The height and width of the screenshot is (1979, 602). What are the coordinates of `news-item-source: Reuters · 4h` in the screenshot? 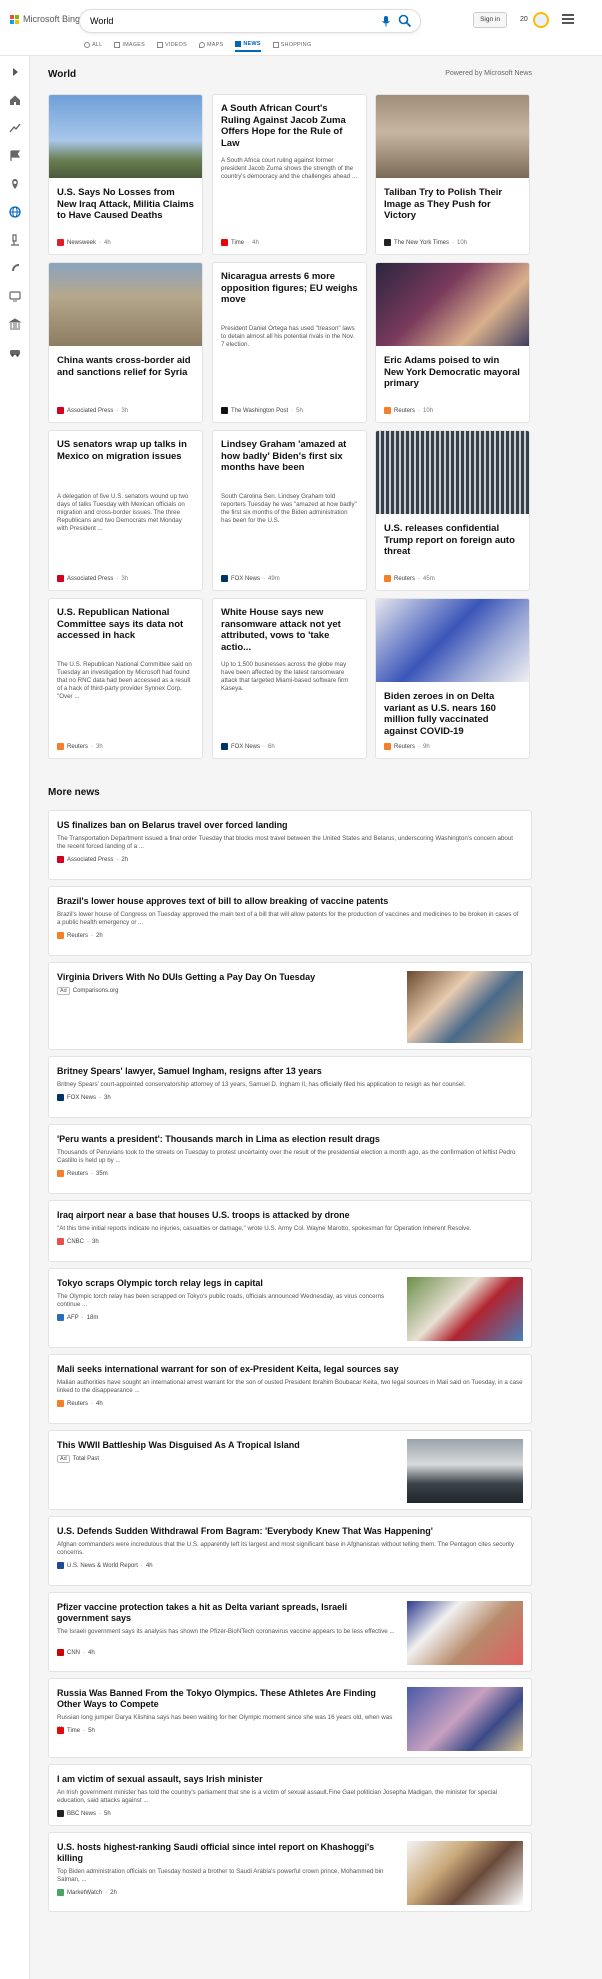 It's located at (80, 1403).